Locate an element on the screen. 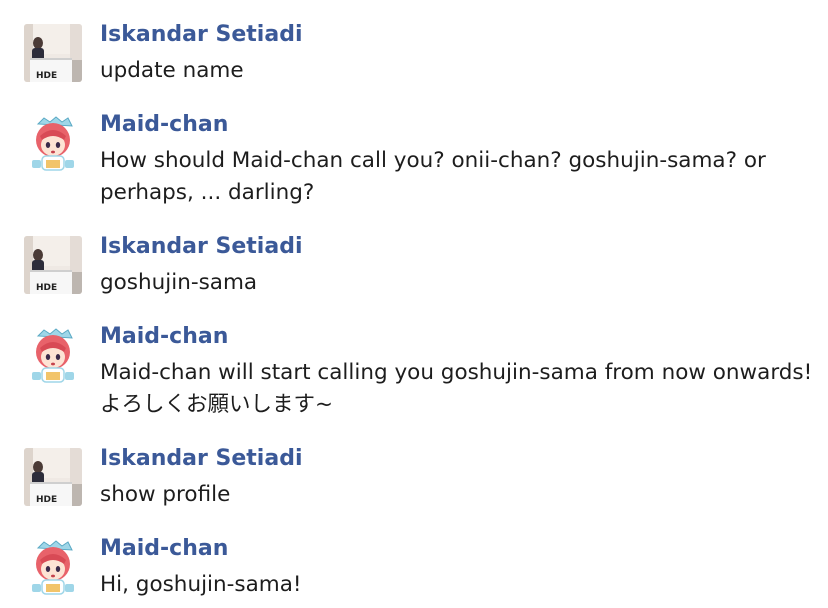 The height and width of the screenshot is (608, 828). message-line: perhaps, ... darling? is located at coordinates (207, 192).